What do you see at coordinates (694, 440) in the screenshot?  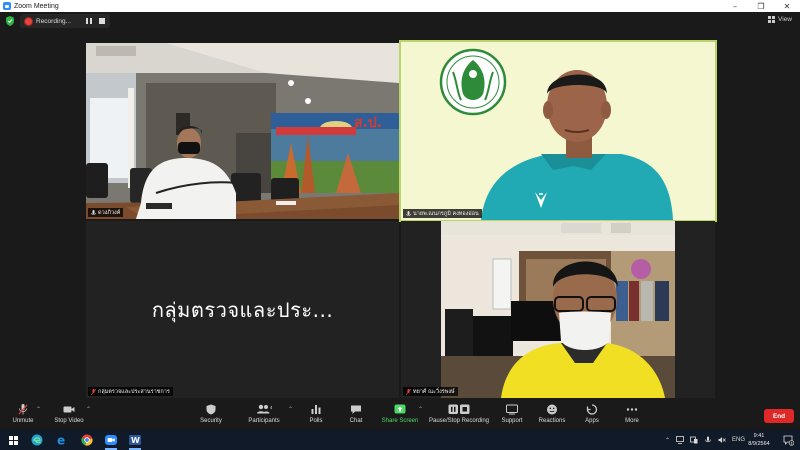 I see `display-icon` at bounding box center [694, 440].